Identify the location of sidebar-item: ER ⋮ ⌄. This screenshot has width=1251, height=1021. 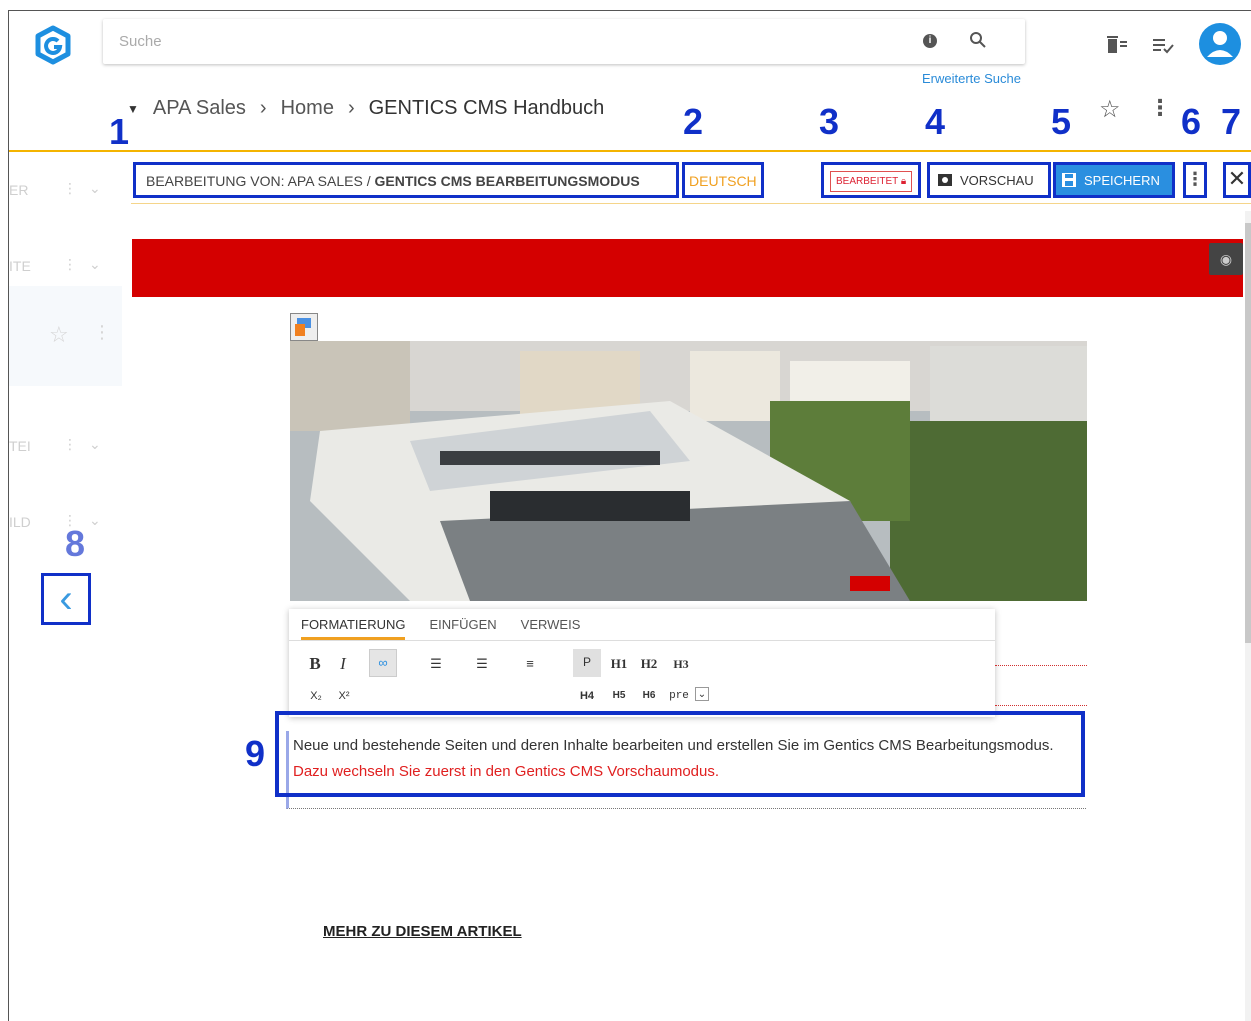
(55, 189).